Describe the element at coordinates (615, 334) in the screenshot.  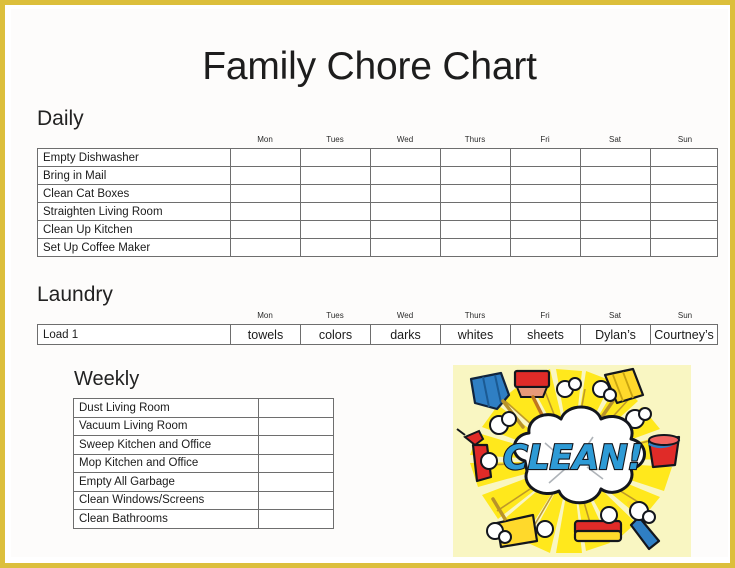
I see `laundry-cell-sat: Dylan’s` at that location.